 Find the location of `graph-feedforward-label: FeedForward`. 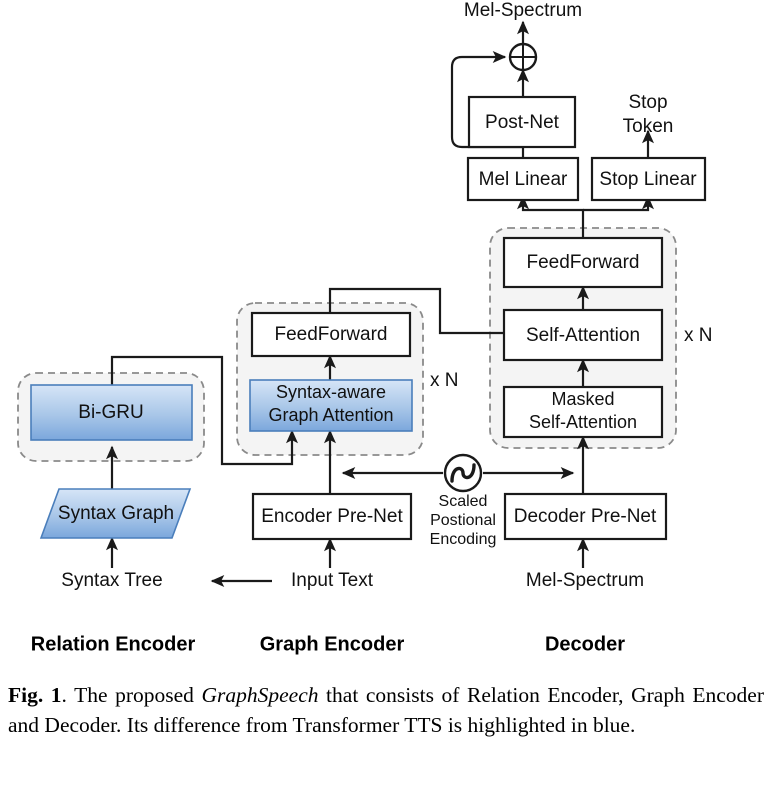

graph-feedforward-label: FeedForward is located at coordinates (331, 334).